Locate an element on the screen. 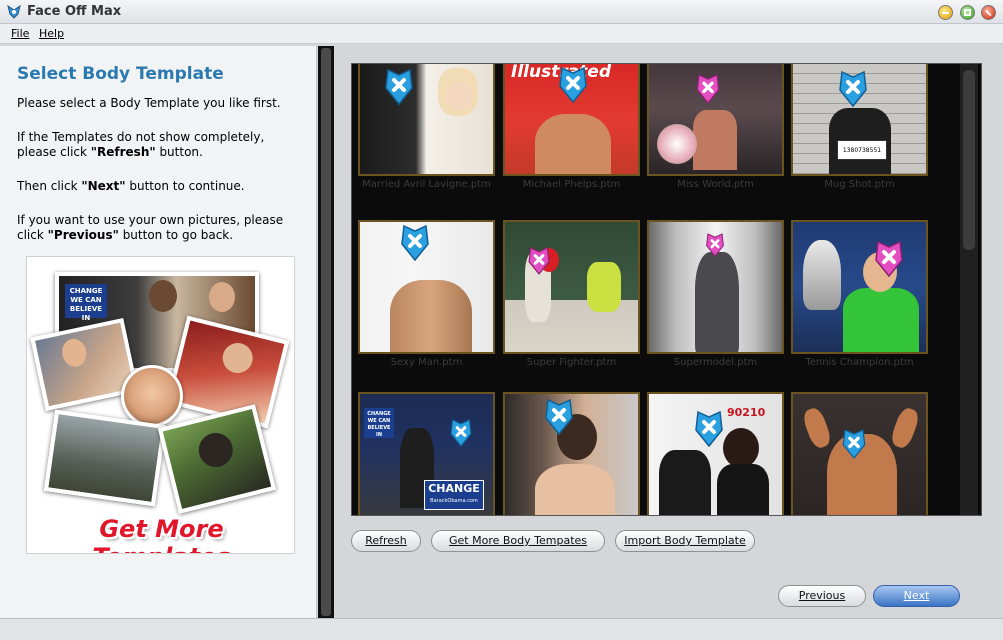 The height and width of the screenshot is (640, 1003). template-caption: Sexy Man.ptm is located at coordinates (426, 362).